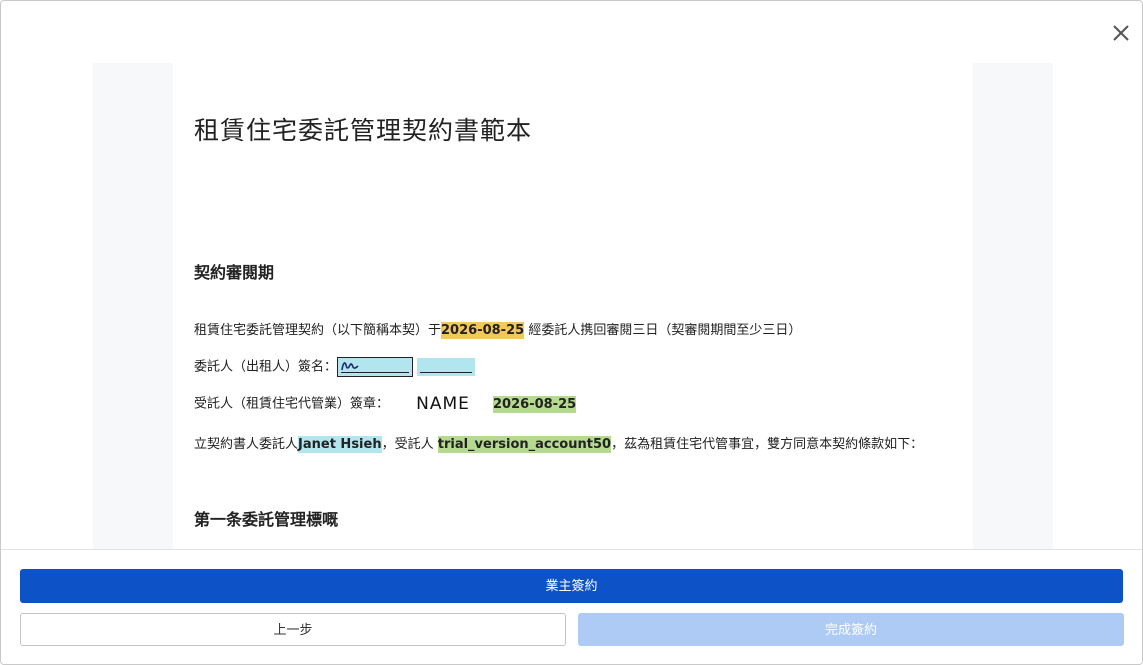 The width and height of the screenshot is (1143, 665). I want to click on agent-stamp-line: 受託人（租賃住宅代管業）簽章： NAME 2026-08-25, so click(385, 404).